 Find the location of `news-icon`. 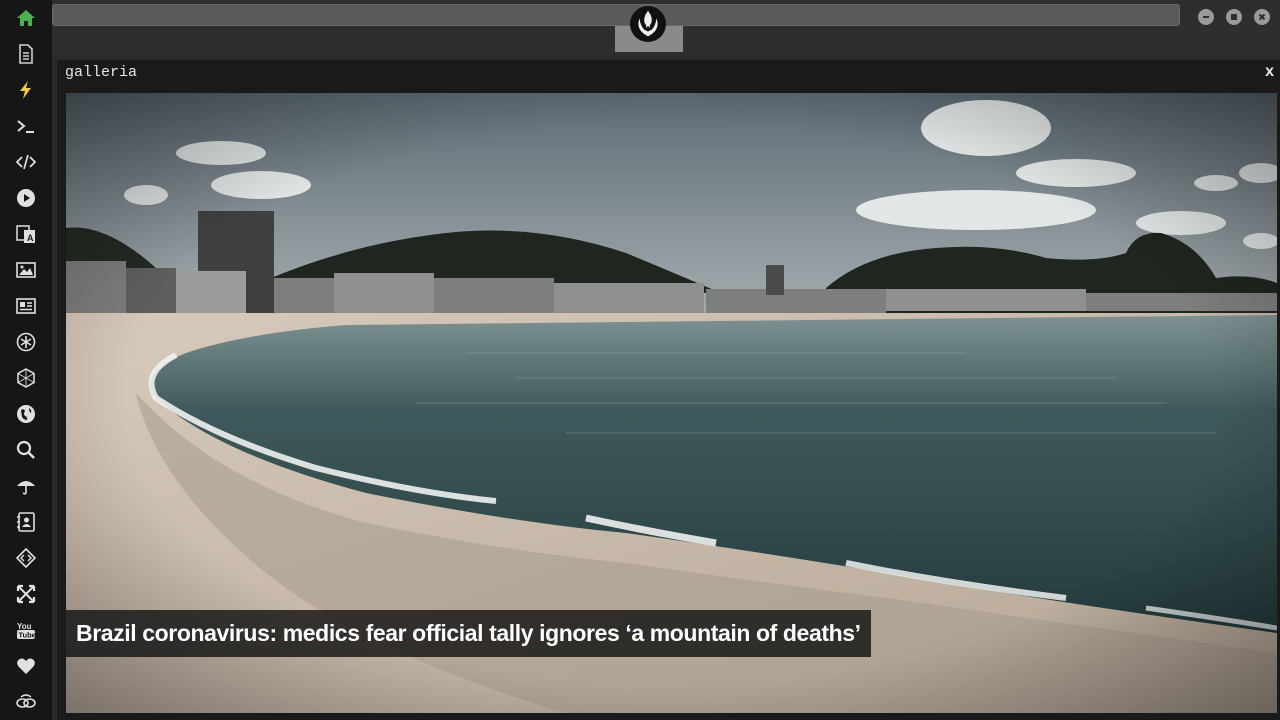

news-icon is located at coordinates (26, 306).